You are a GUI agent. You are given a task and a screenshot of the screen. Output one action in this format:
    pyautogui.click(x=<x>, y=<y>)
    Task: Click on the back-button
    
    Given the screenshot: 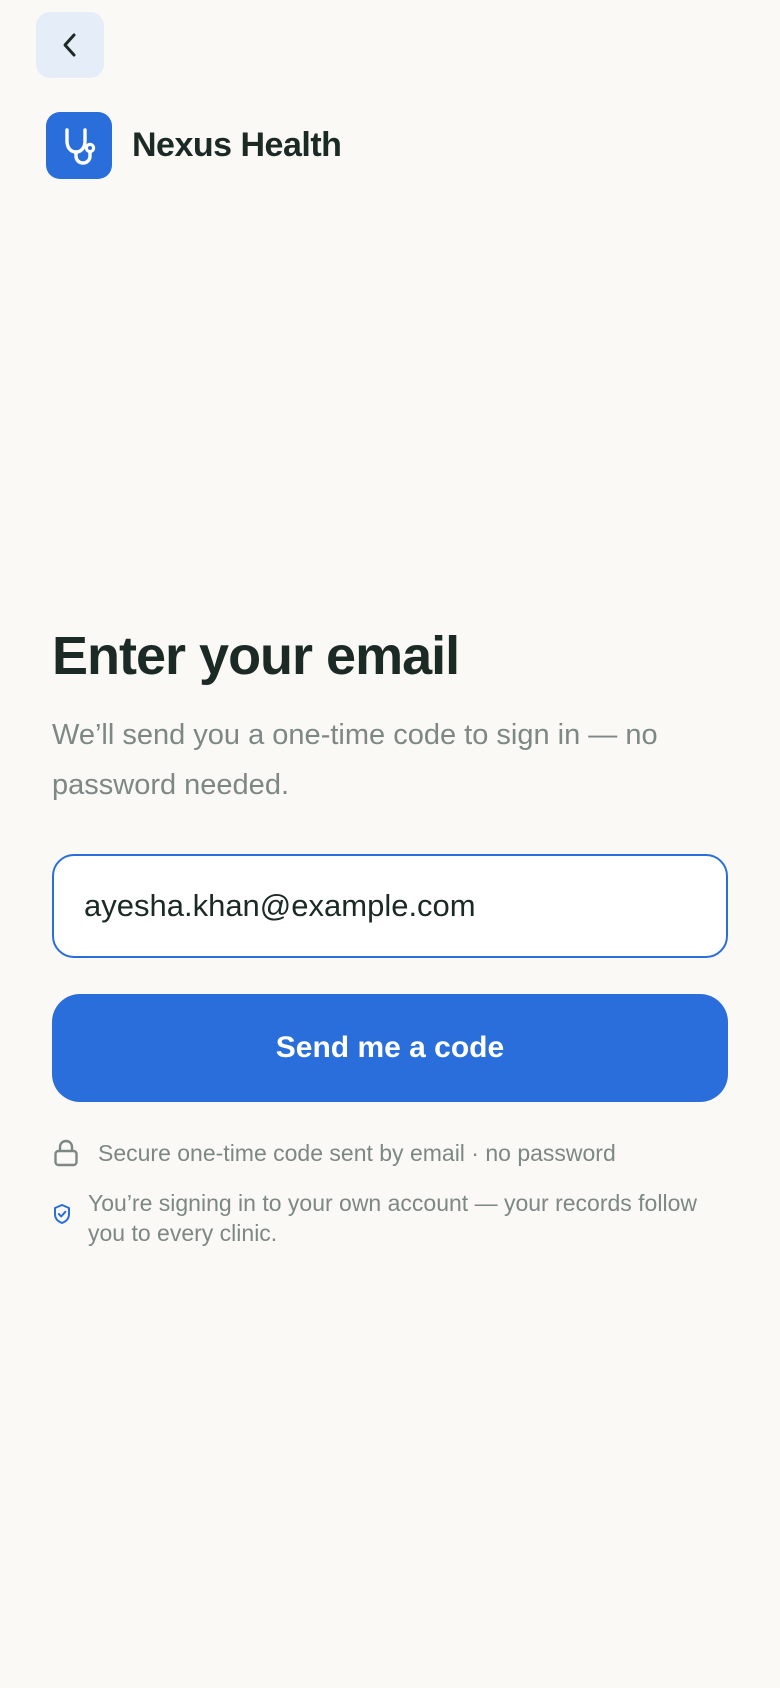 What is the action you would take?
    pyautogui.click(x=70, y=45)
    